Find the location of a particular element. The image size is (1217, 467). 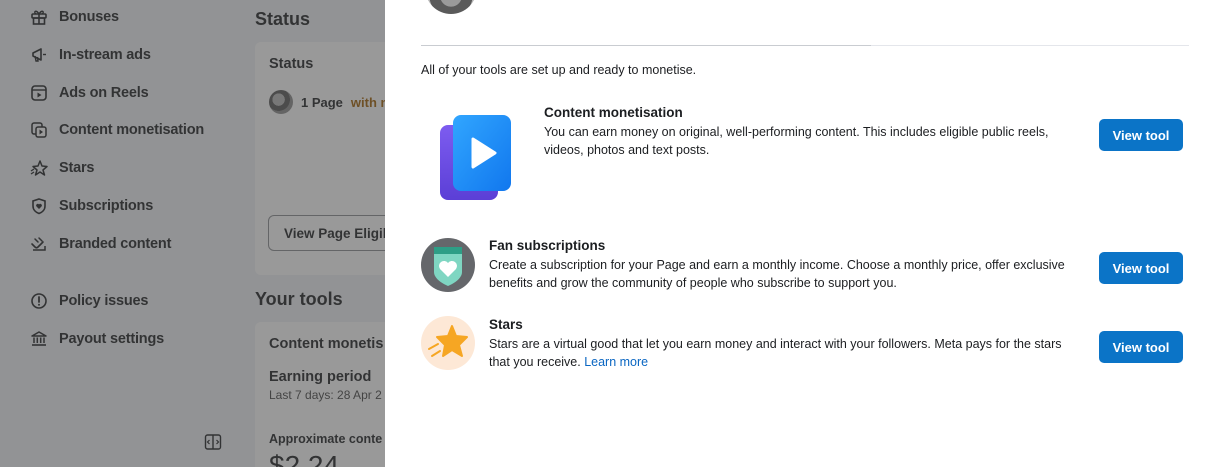

sidebar-item-label: Stars is located at coordinates (77, 168).